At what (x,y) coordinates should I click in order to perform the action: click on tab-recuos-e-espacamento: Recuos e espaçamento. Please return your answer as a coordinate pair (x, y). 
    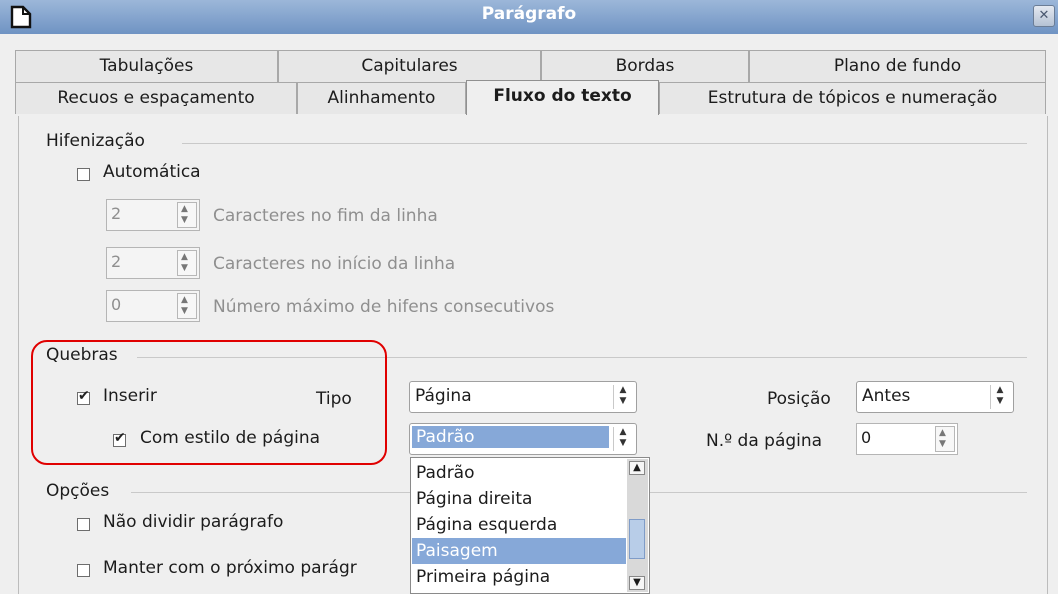
    Looking at the image, I should click on (156, 98).